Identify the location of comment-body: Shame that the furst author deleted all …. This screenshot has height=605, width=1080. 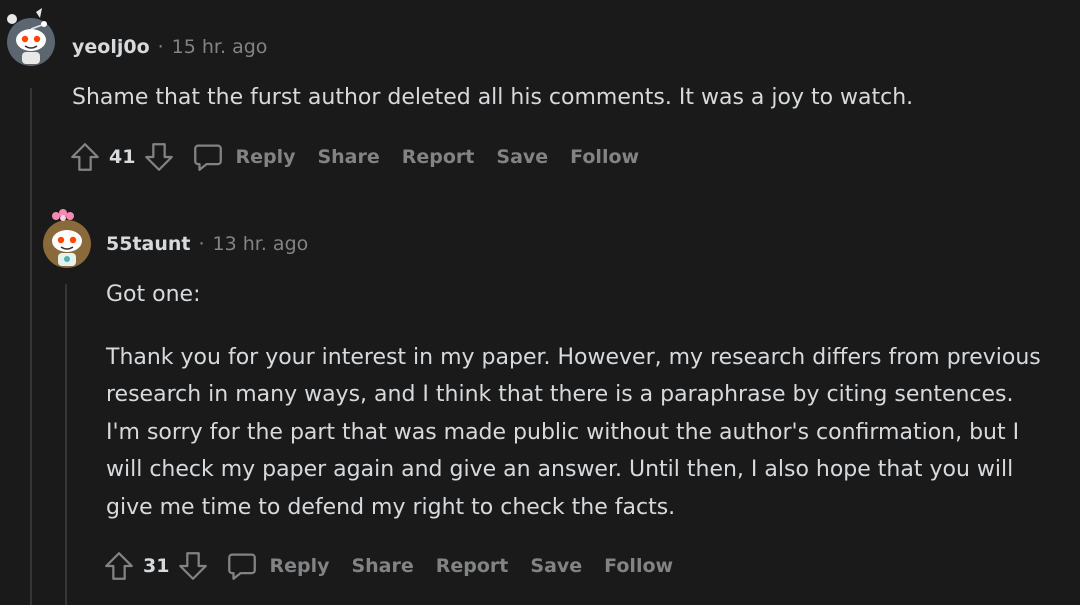
(562, 98).